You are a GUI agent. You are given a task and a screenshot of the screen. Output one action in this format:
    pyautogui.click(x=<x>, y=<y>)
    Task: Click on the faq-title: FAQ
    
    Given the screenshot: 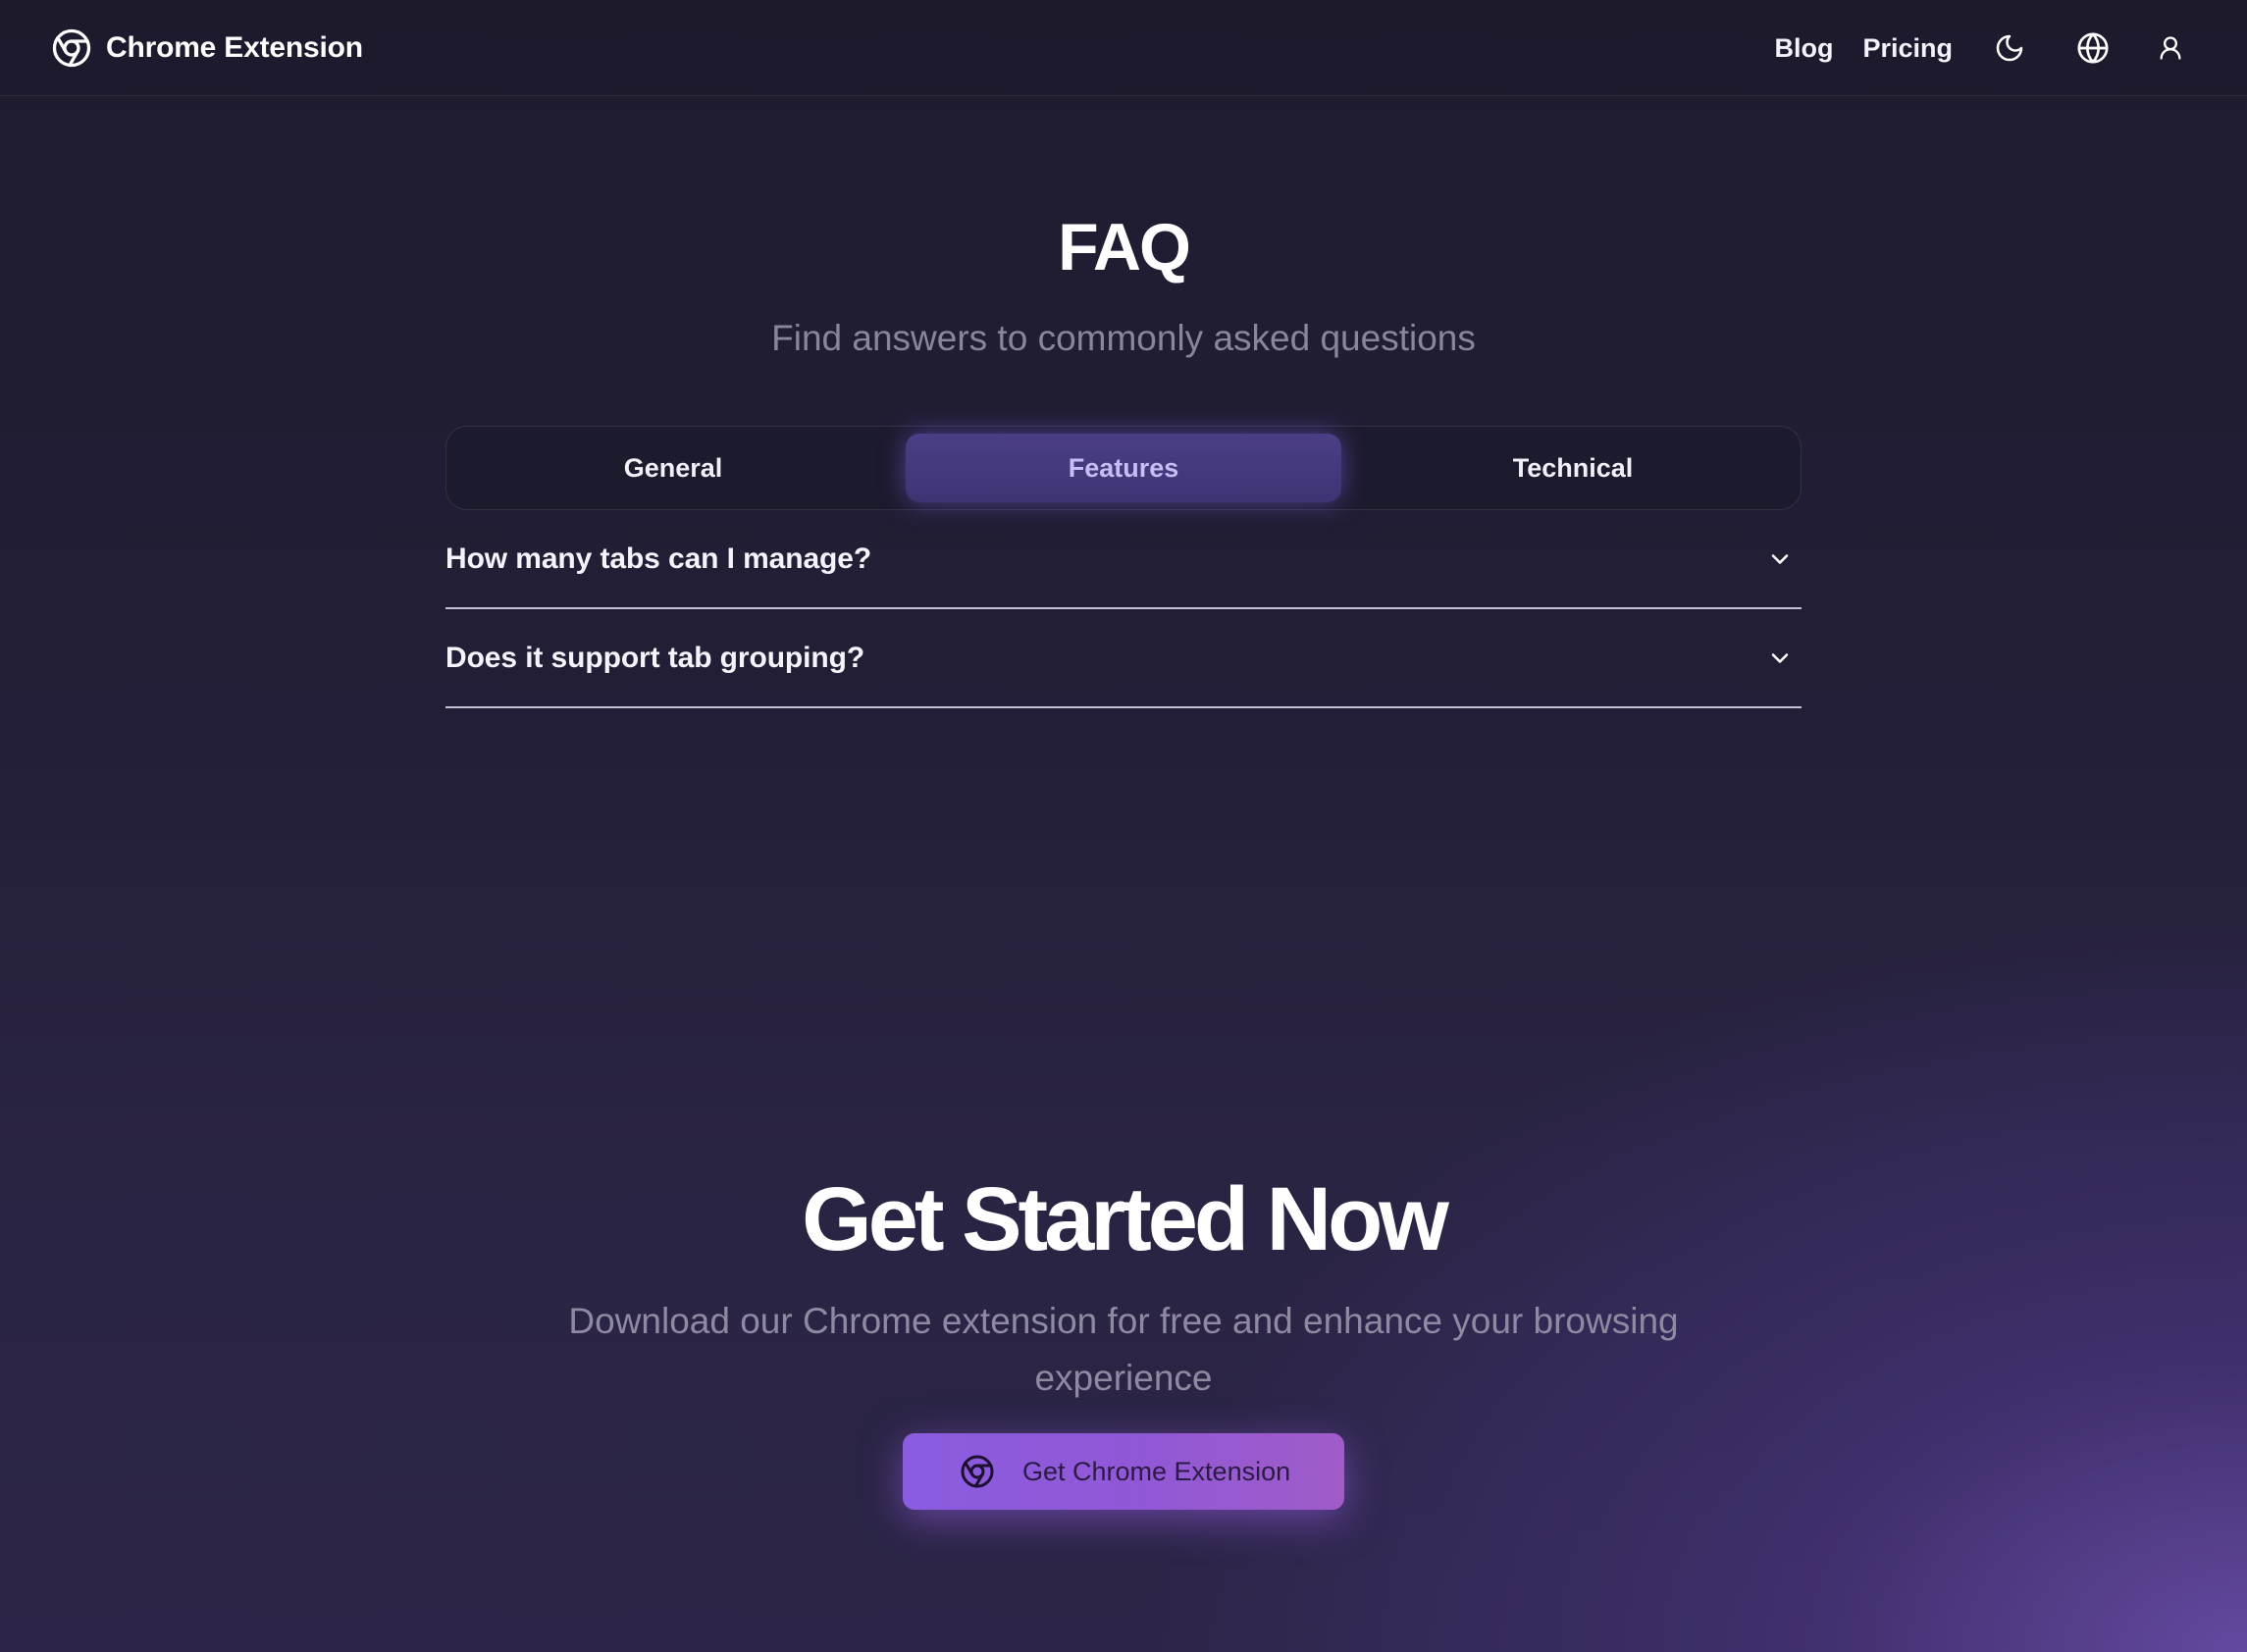 What is the action you would take?
    pyautogui.click(x=1124, y=247)
    